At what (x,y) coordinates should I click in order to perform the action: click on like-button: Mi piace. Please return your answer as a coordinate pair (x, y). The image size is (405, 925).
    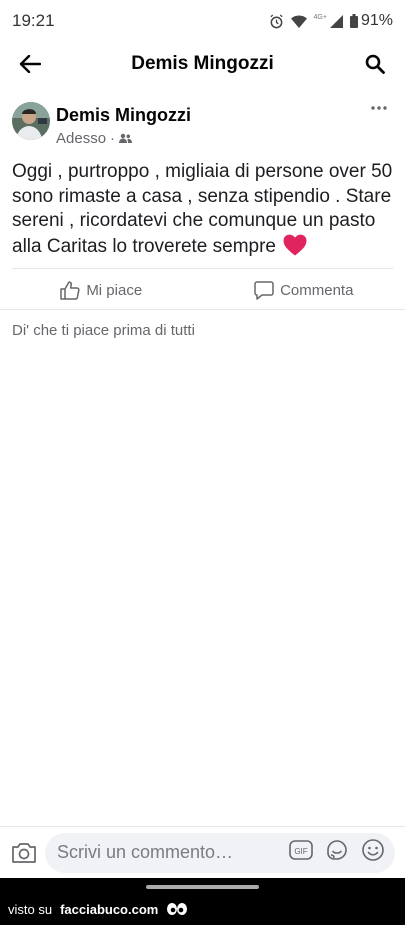
    Looking at the image, I should click on (101, 290).